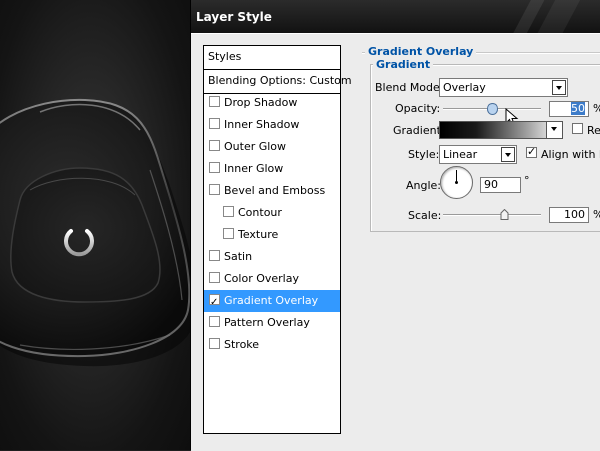  What do you see at coordinates (569, 109) in the screenshot?
I see `opacity-input: 50` at bounding box center [569, 109].